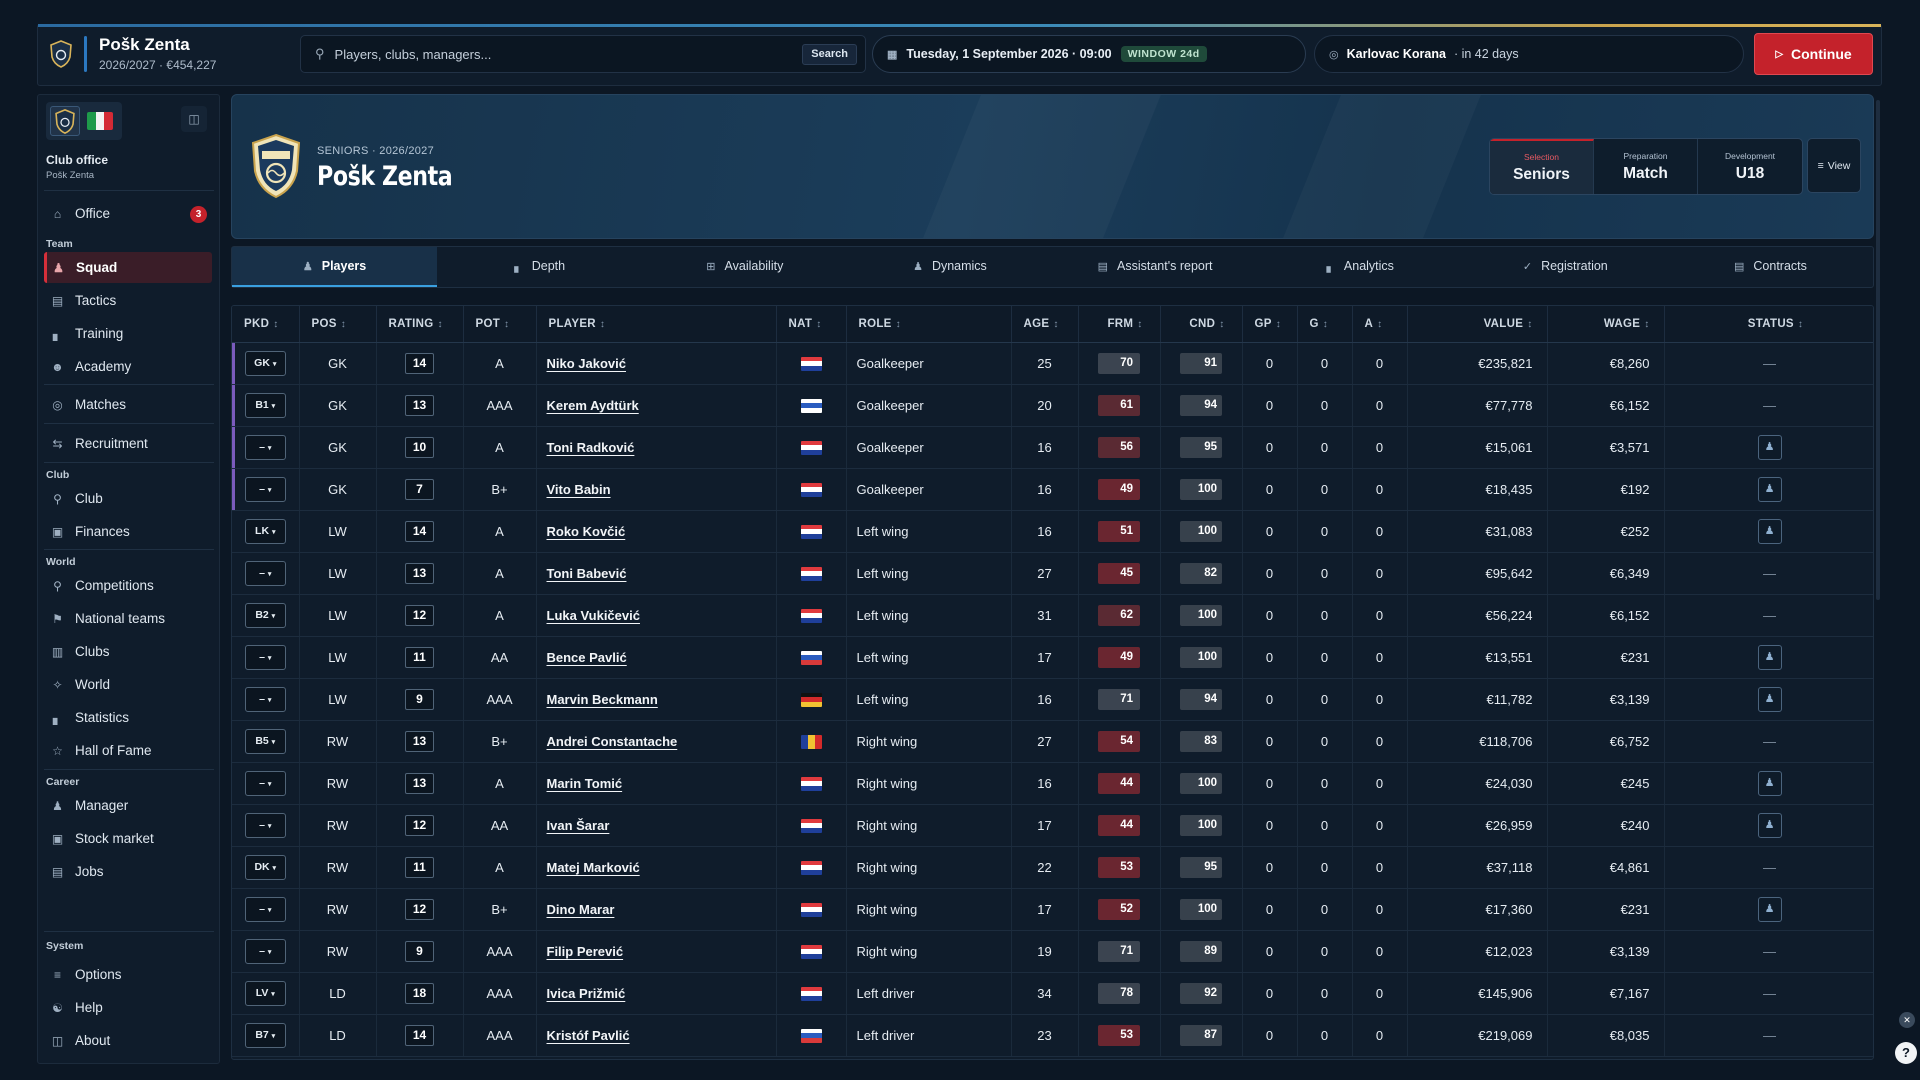  I want to click on sidebar-item-clubs: ▥ Clubs, so click(128, 651).